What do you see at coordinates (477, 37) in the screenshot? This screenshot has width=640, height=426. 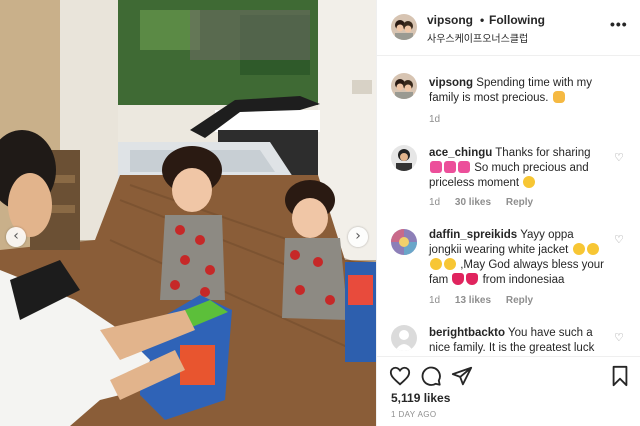 I see `post-location: 사우스케이프오너스클럽` at bounding box center [477, 37].